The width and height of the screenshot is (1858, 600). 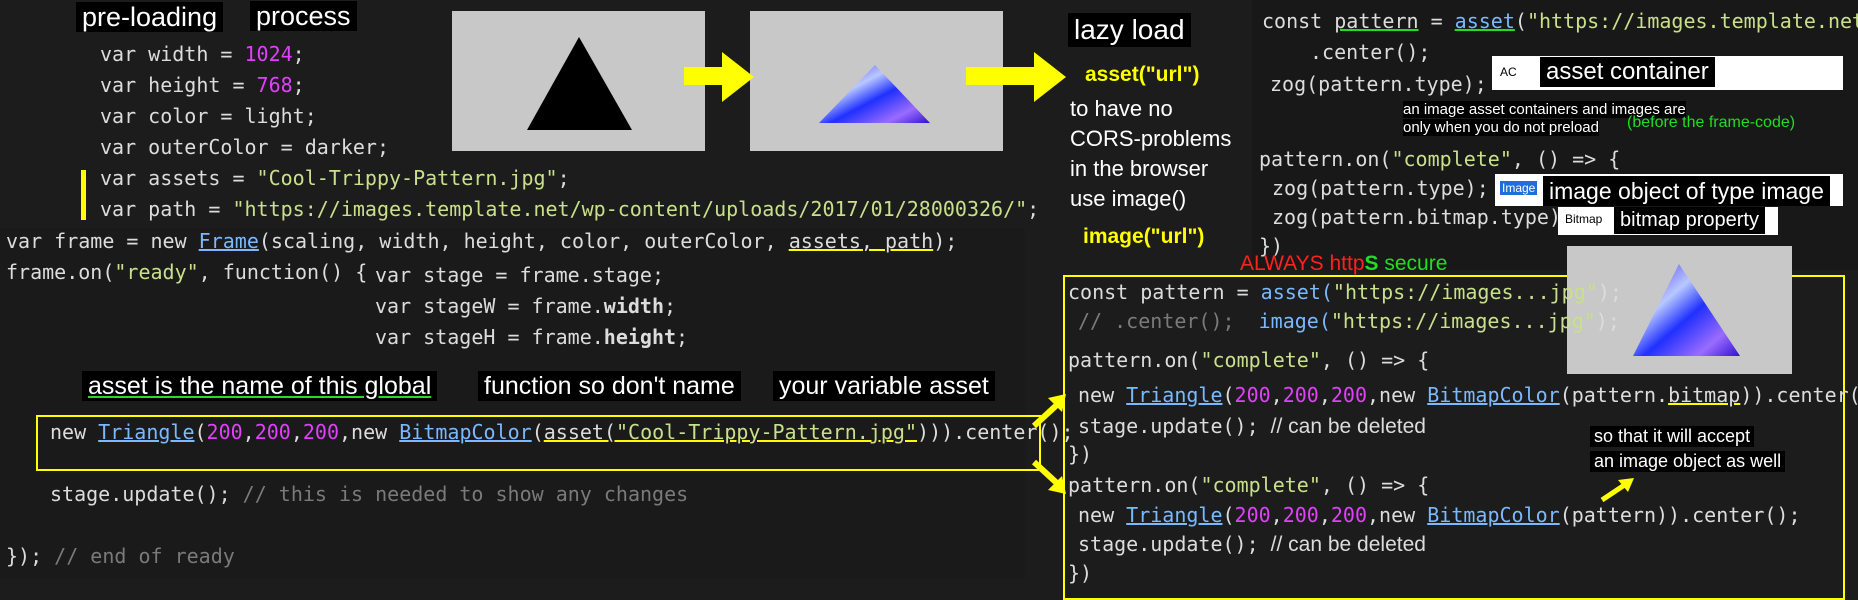 I want to click on image-tag: Image, so click(x=1519, y=188).